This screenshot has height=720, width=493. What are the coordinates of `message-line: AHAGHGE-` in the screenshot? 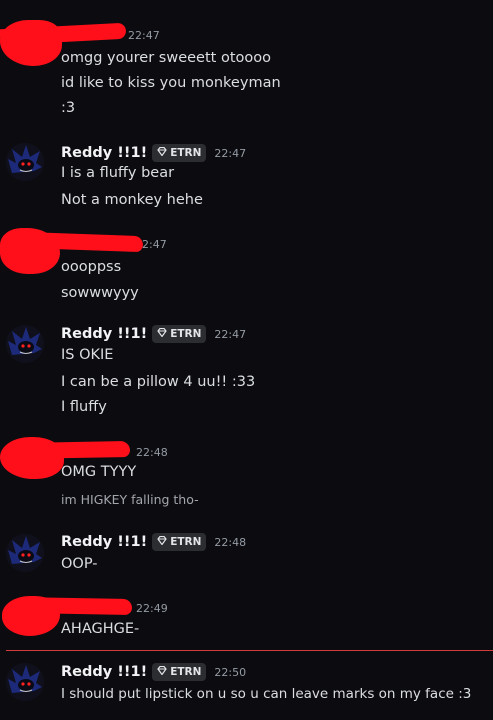 It's located at (100, 629).